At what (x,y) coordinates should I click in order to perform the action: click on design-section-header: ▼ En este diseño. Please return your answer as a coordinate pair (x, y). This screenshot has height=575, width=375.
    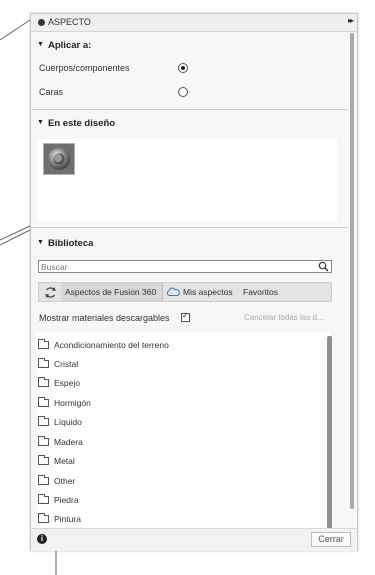
    Looking at the image, I should click on (189, 124).